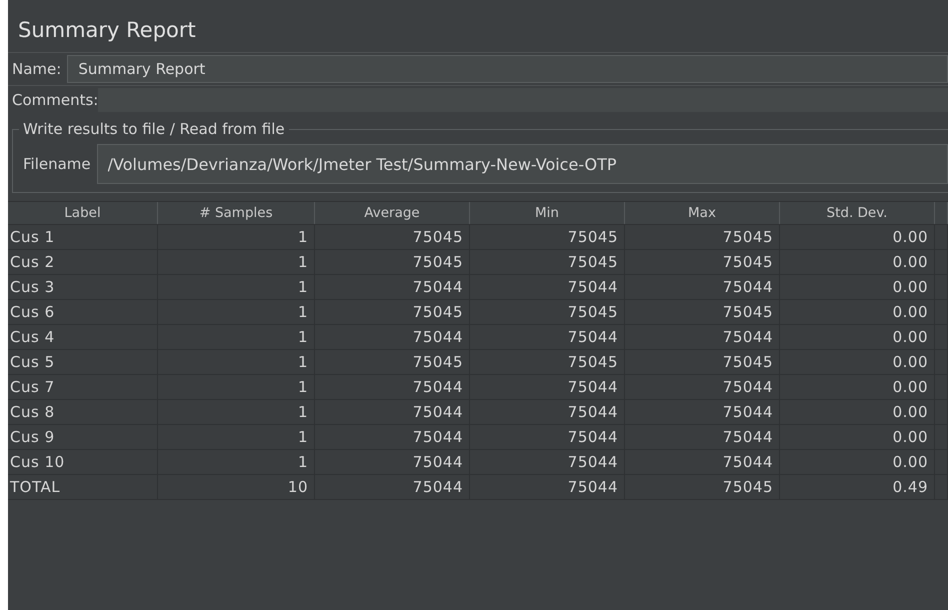  What do you see at coordinates (83, 213) in the screenshot?
I see `column-header: Label` at bounding box center [83, 213].